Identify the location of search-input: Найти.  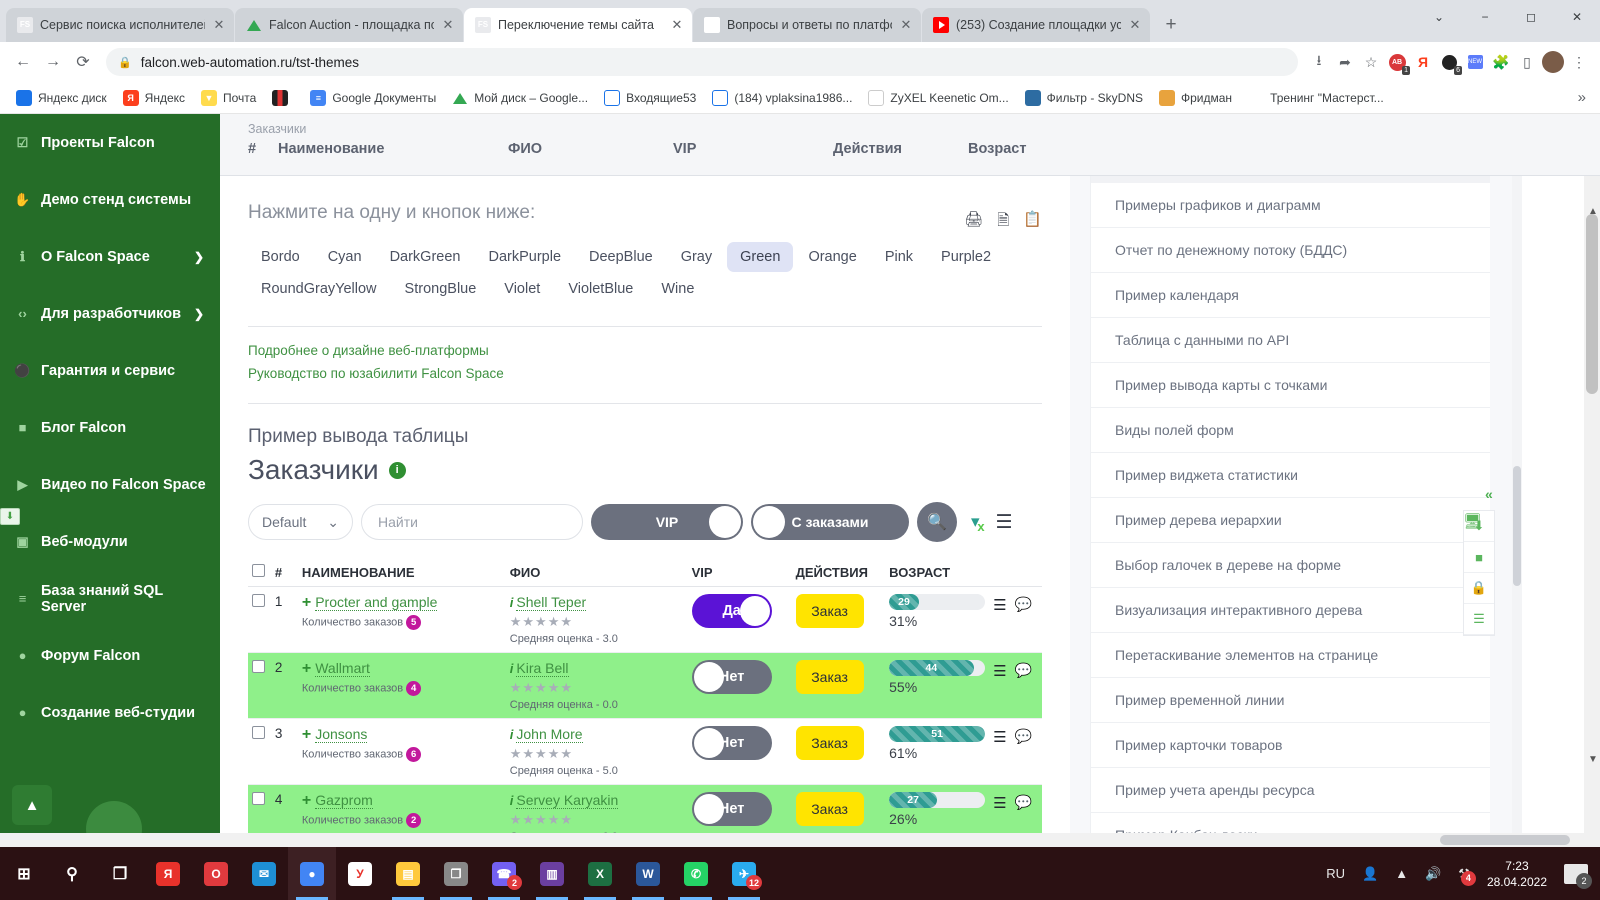
(472, 522).